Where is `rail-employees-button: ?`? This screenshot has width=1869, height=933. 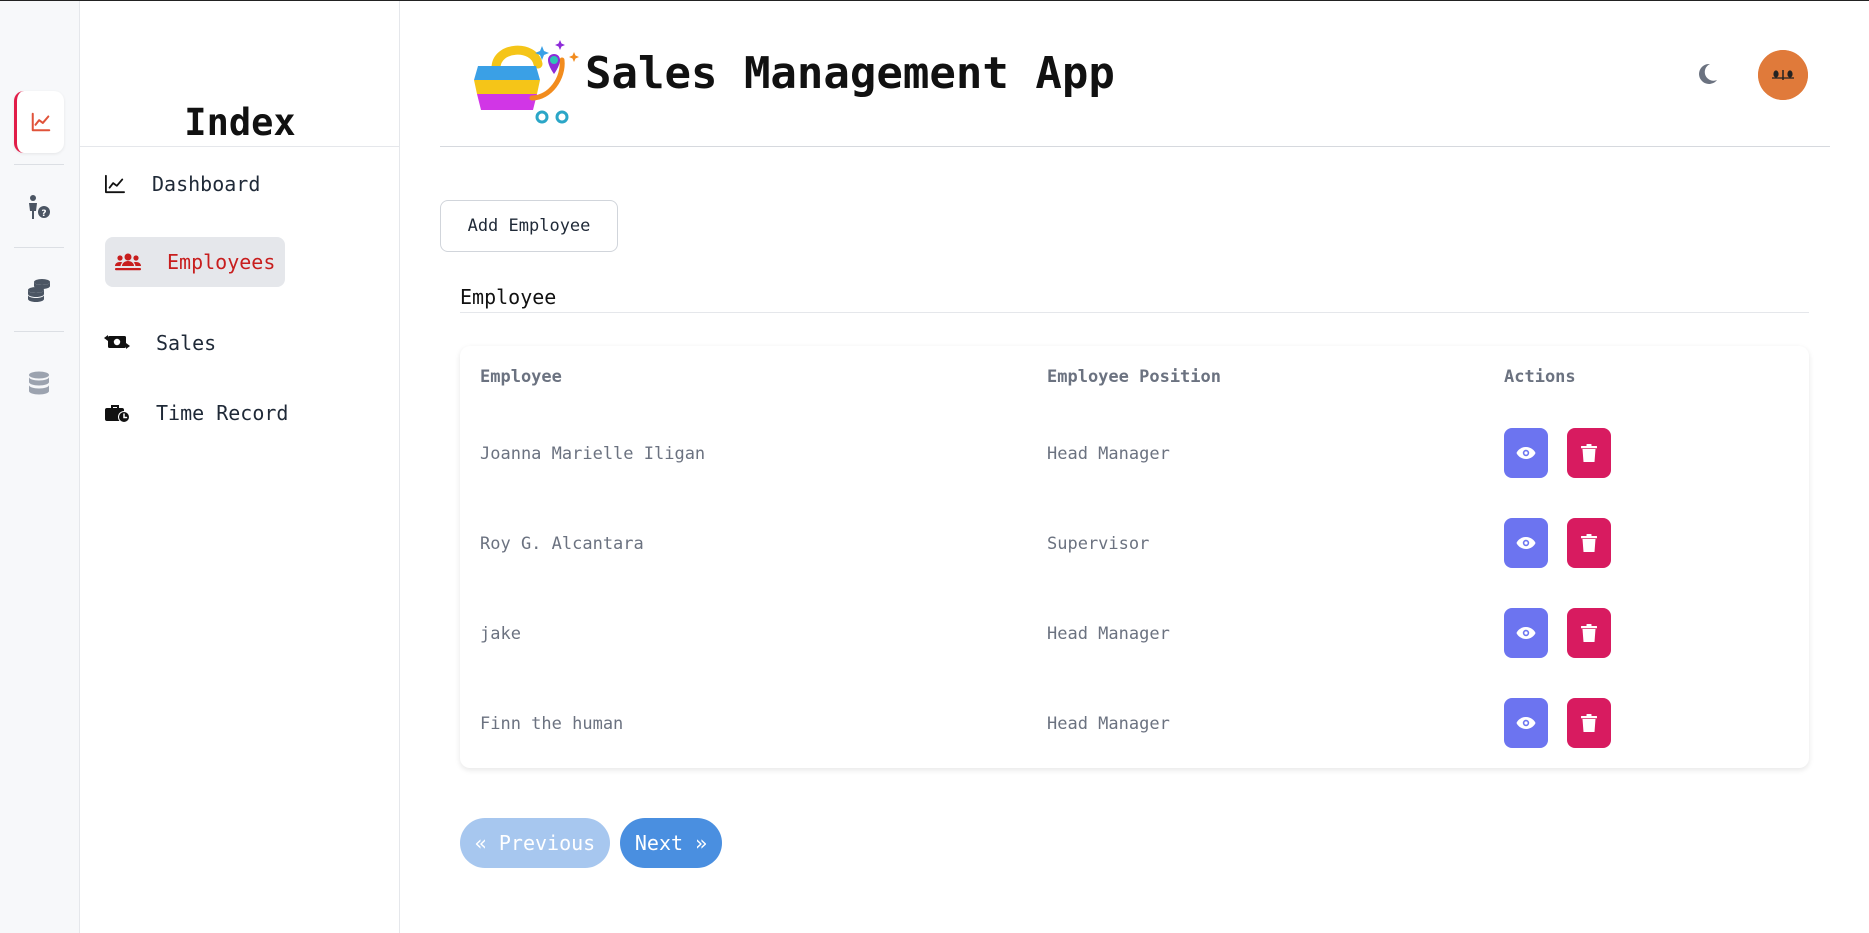
rail-employees-button: ? is located at coordinates (39, 207).